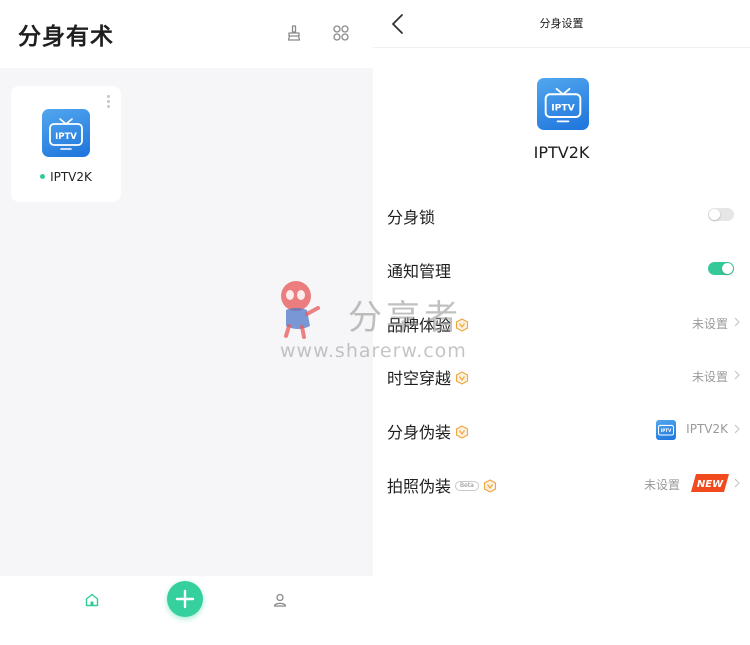 Image resolution: width=750 pixels, height=645 pixels. What do you see at coordinates (561, 375) in the screenshot?
I see `setting-row-time-travel: 时空穿越 未设置` at bounding box center [561, 375].